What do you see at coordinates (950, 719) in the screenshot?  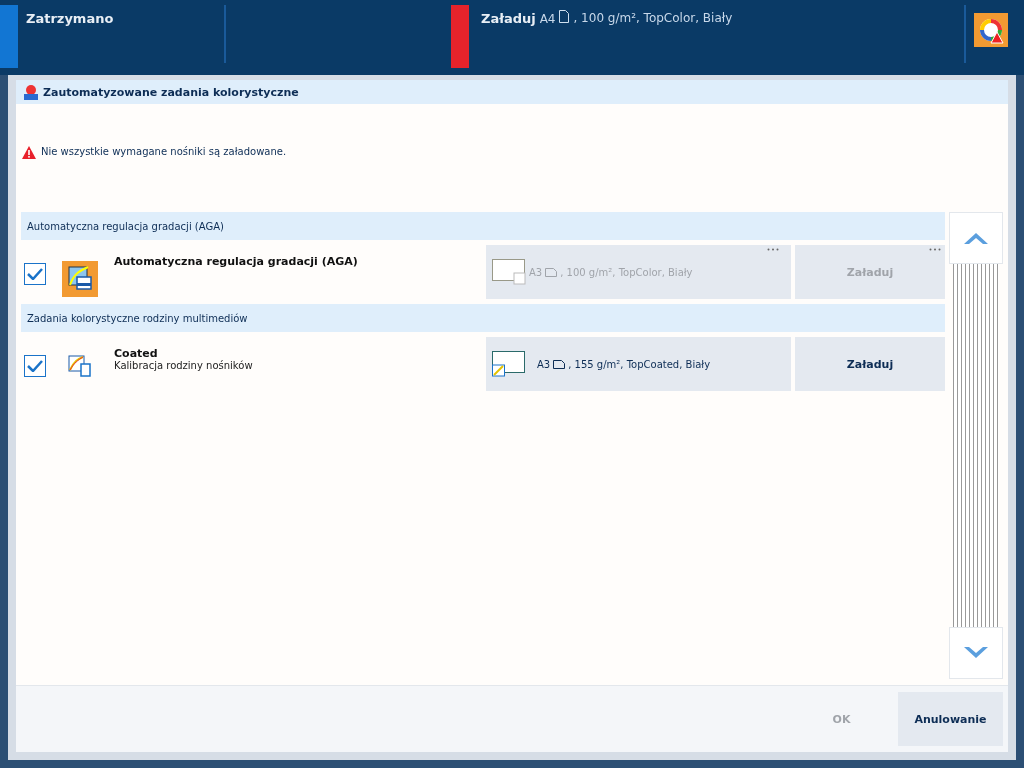 I see `dialog-button: Anulowanie` at bounding box center [950, 719].